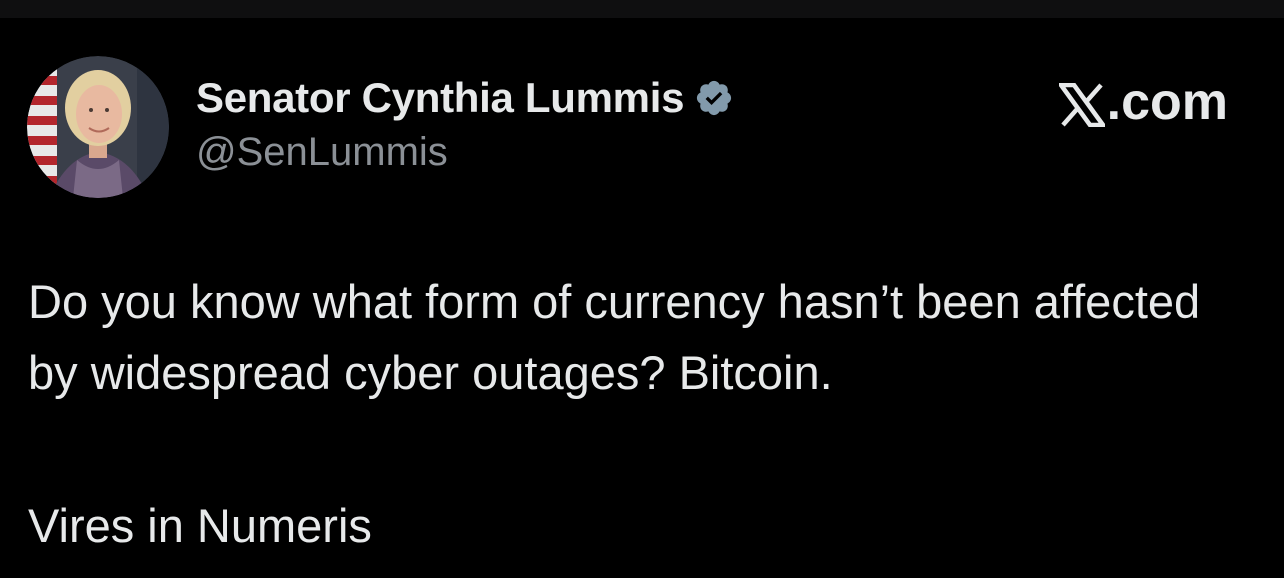 The height and width of the screenshot is (578, 1284). I want to click on author-block: Senator Cynthia Lummis @SenLummis, so click(465, 123).